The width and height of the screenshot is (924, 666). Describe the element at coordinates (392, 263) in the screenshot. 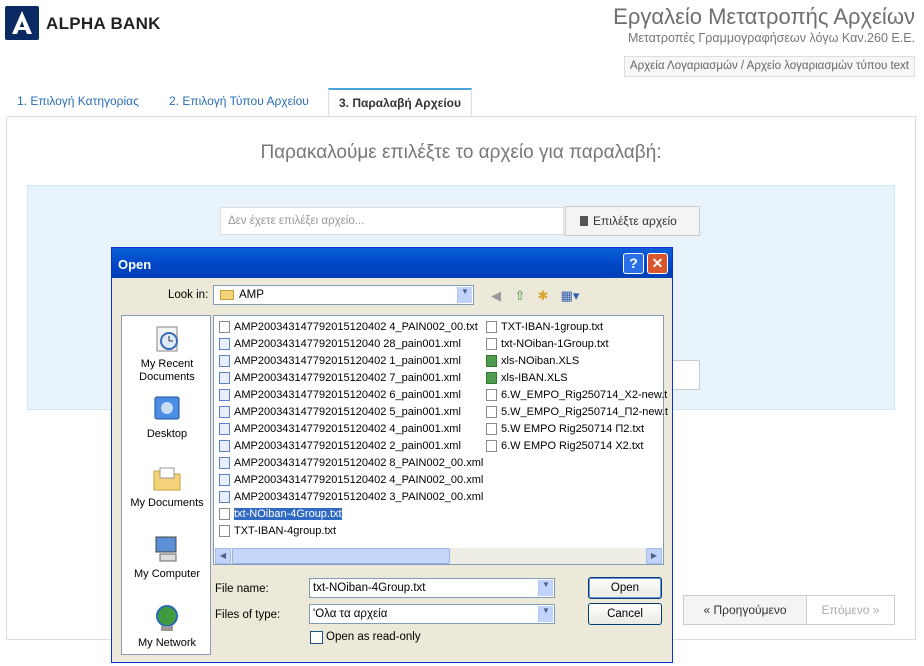

I see `dialog-titlebar: Open ? ✕` at that location.